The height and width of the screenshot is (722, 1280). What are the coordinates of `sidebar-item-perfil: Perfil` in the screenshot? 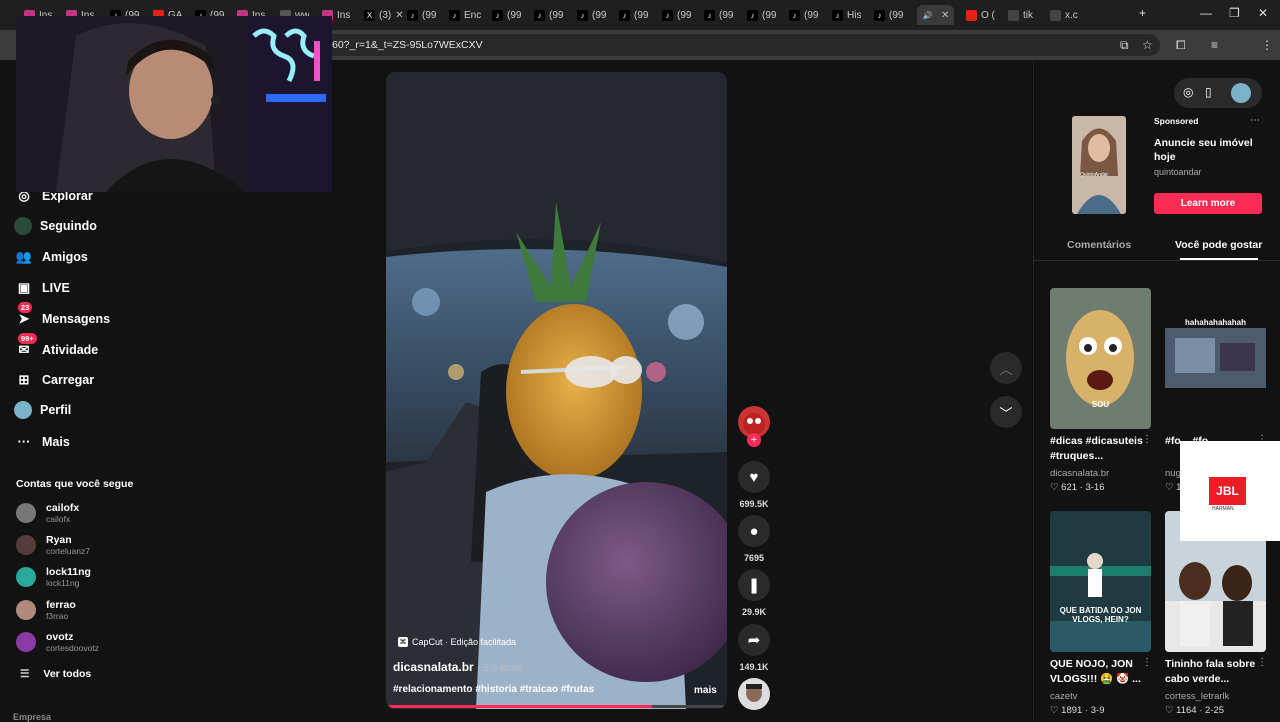 It's located at (42, 409).